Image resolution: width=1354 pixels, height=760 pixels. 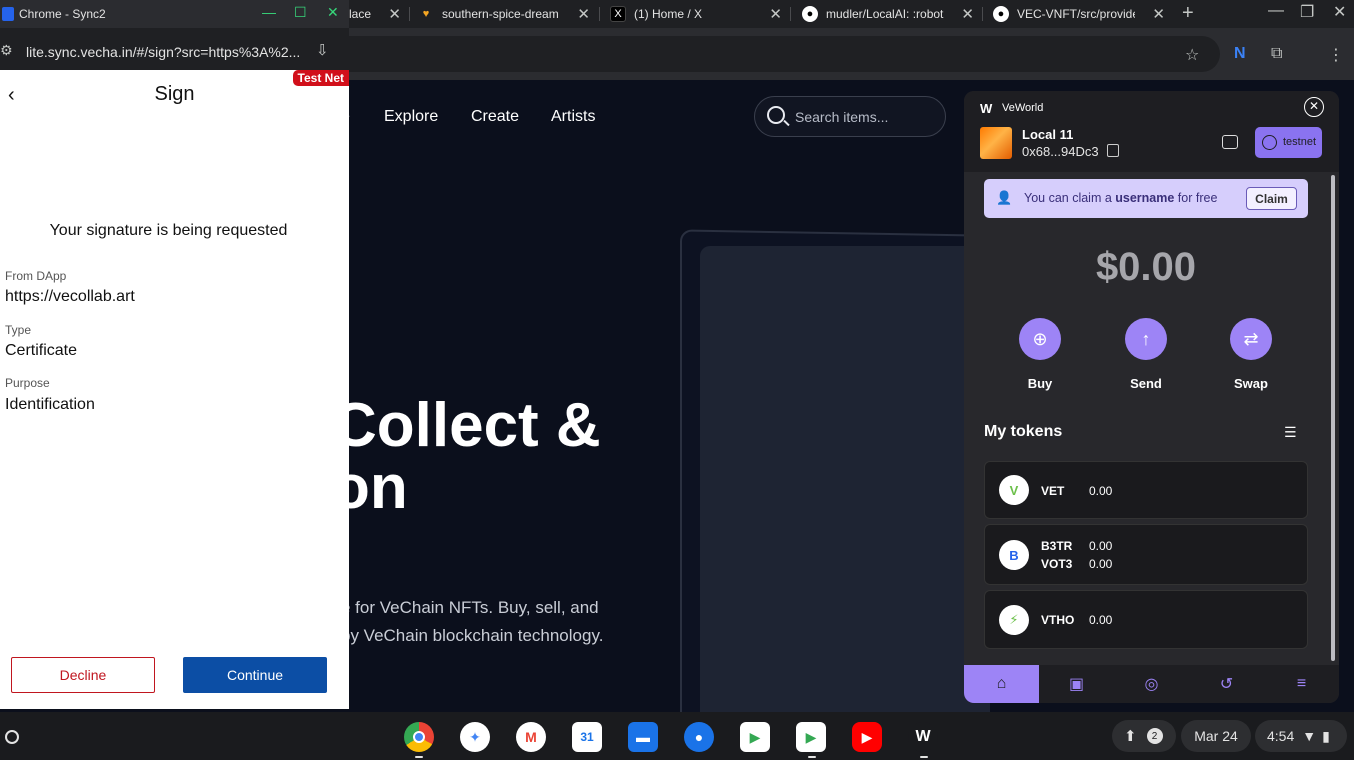 What do you see at coordinates (1023, 431) in the screenshot?
I see `my-tokens-heading: My tokens` at bounding box center [1023, 431].